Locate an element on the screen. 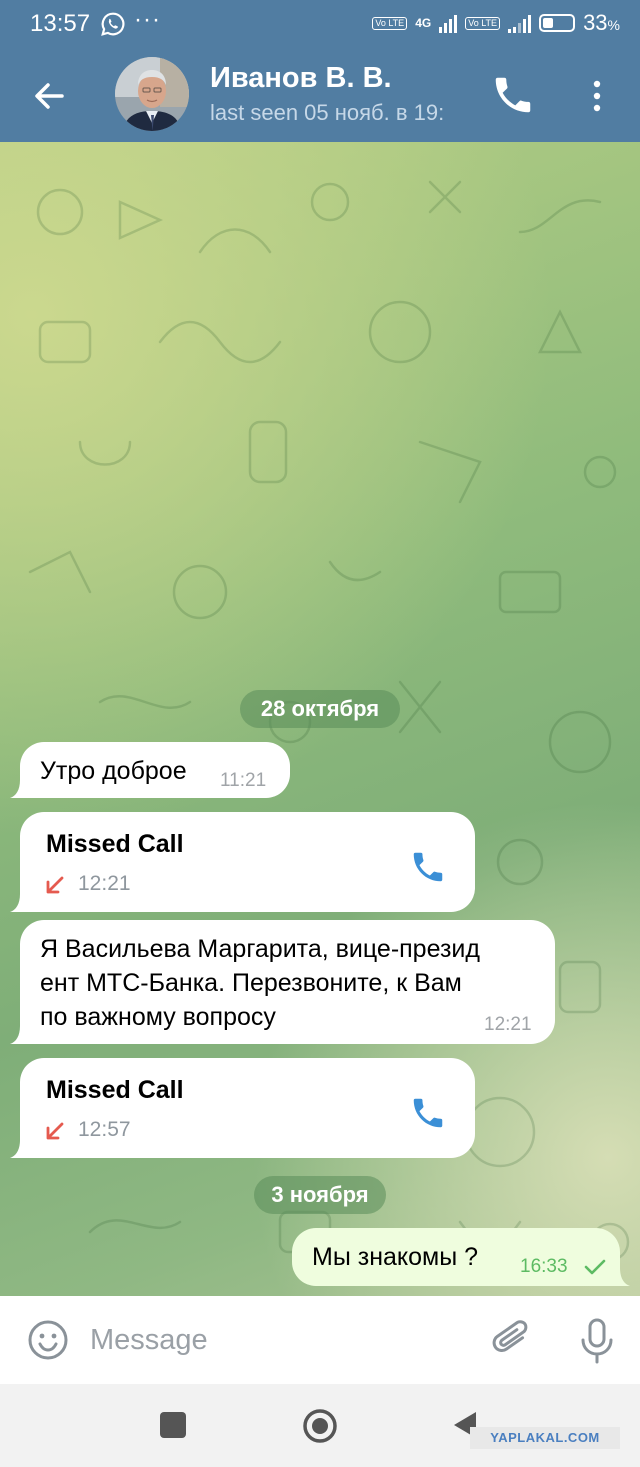 This screenshot has width=640, height=1467. status-indicators: Vo LTE 4G Vo LTE 33% is located at coordinates (496, 23).